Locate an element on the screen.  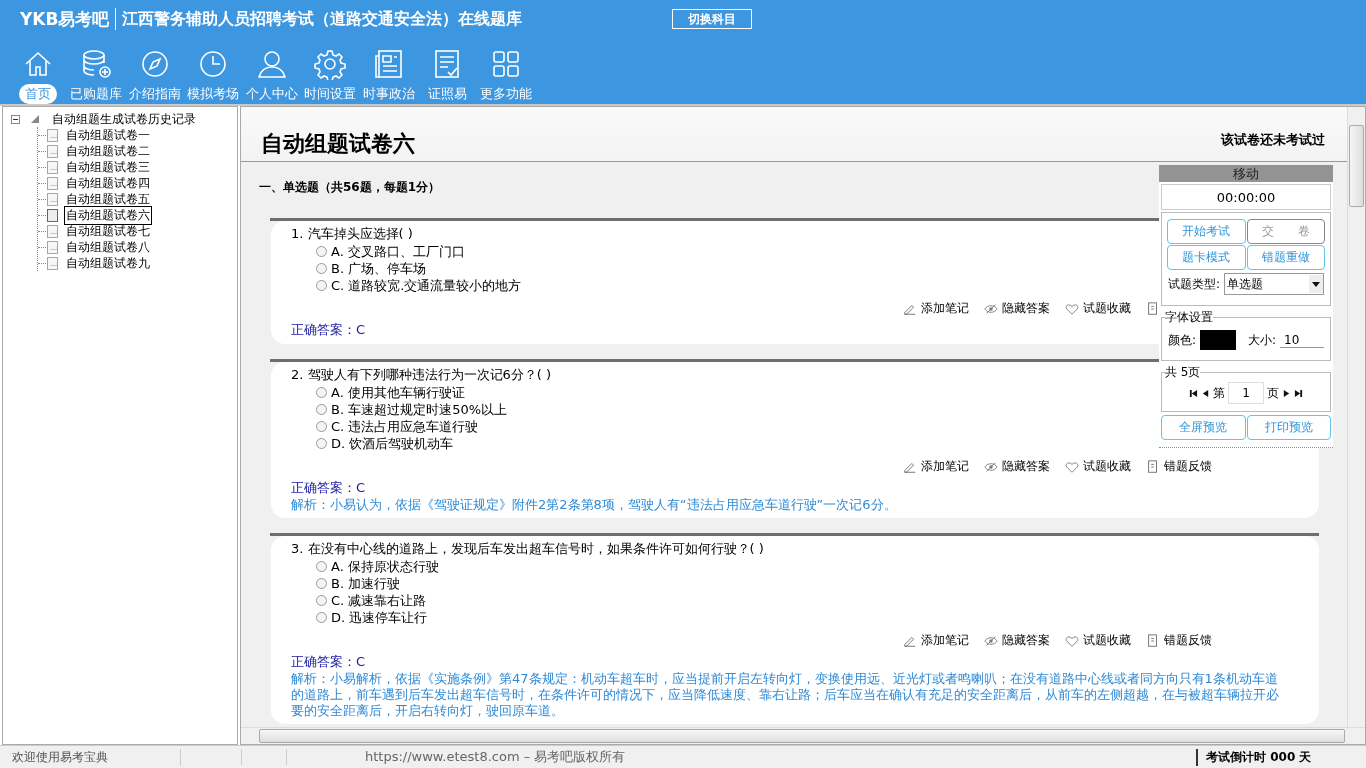
answer-option: B. 车速超过规定时速50%以上 is located at coordinates (419, 409).